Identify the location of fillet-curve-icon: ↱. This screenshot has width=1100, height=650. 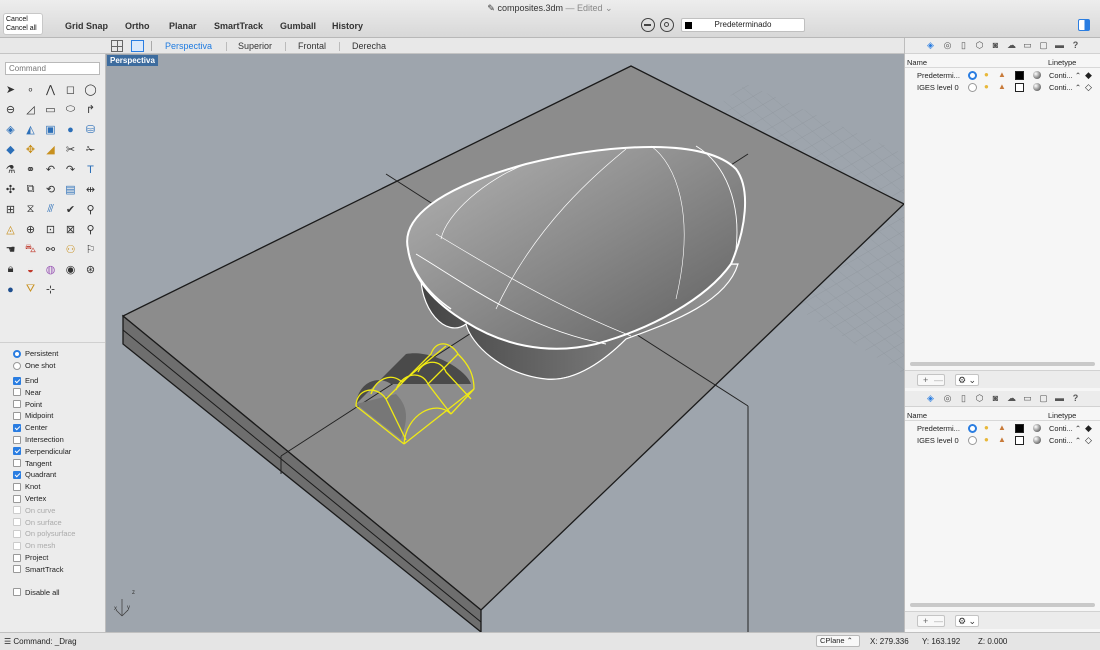
(90, 109).